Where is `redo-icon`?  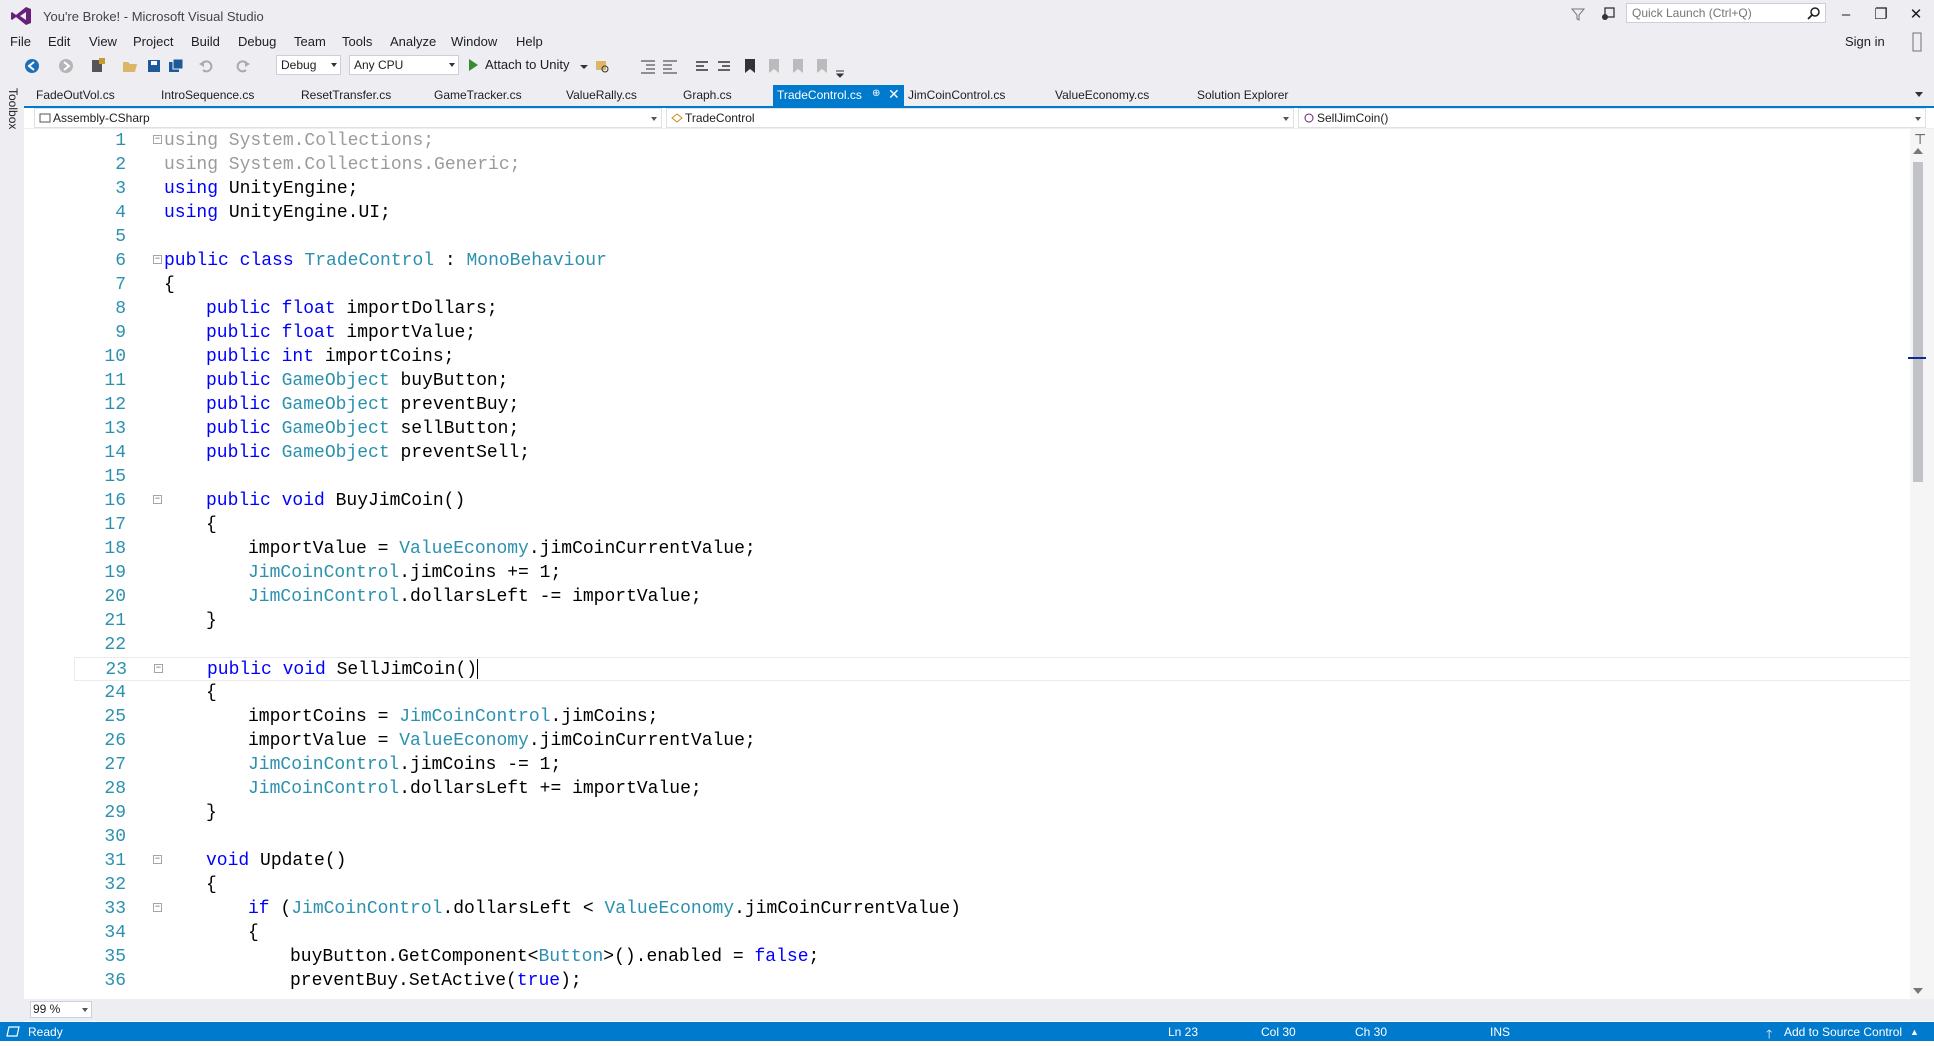 redo-icon is located at coordinates (243, 66).